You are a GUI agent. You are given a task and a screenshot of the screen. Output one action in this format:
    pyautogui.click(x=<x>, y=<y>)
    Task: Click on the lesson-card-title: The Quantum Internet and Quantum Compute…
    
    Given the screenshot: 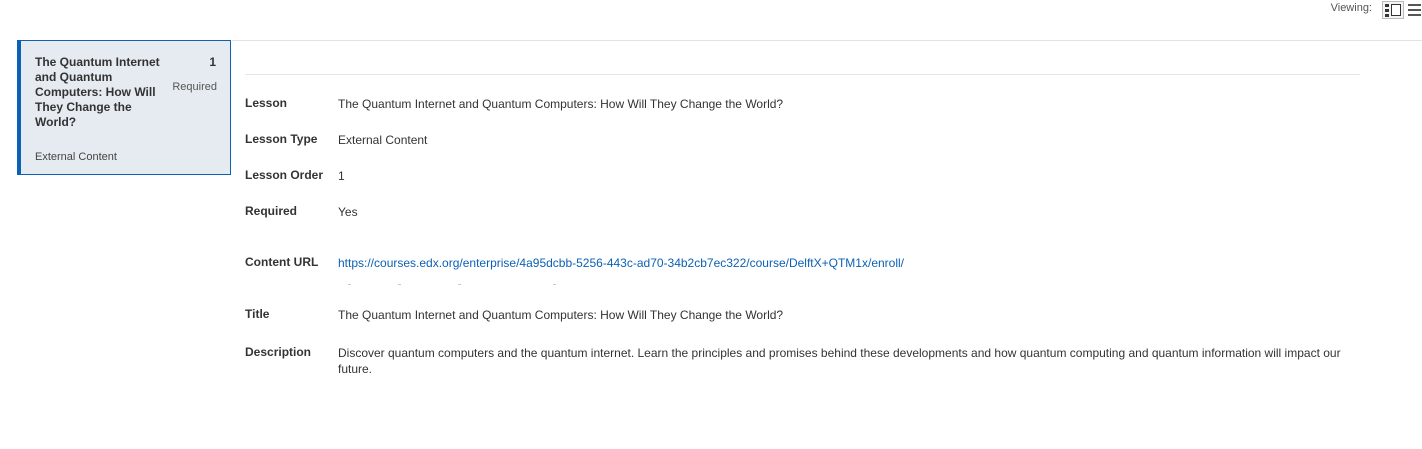 What is the action you would take?
    pyautogui.click(x=97, y=92)
    